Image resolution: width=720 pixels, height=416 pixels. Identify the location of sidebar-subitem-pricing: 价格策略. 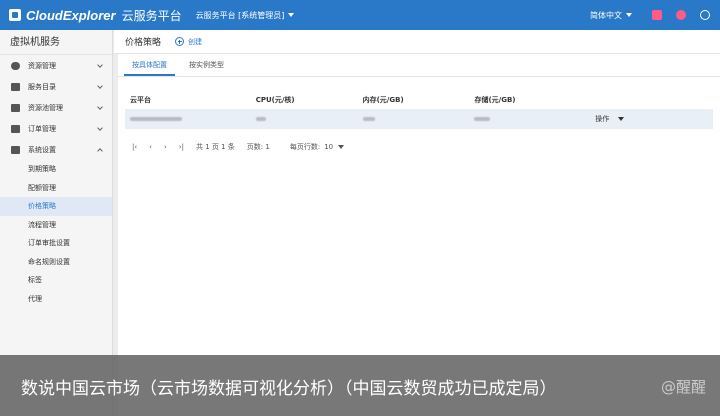
(56, 206).